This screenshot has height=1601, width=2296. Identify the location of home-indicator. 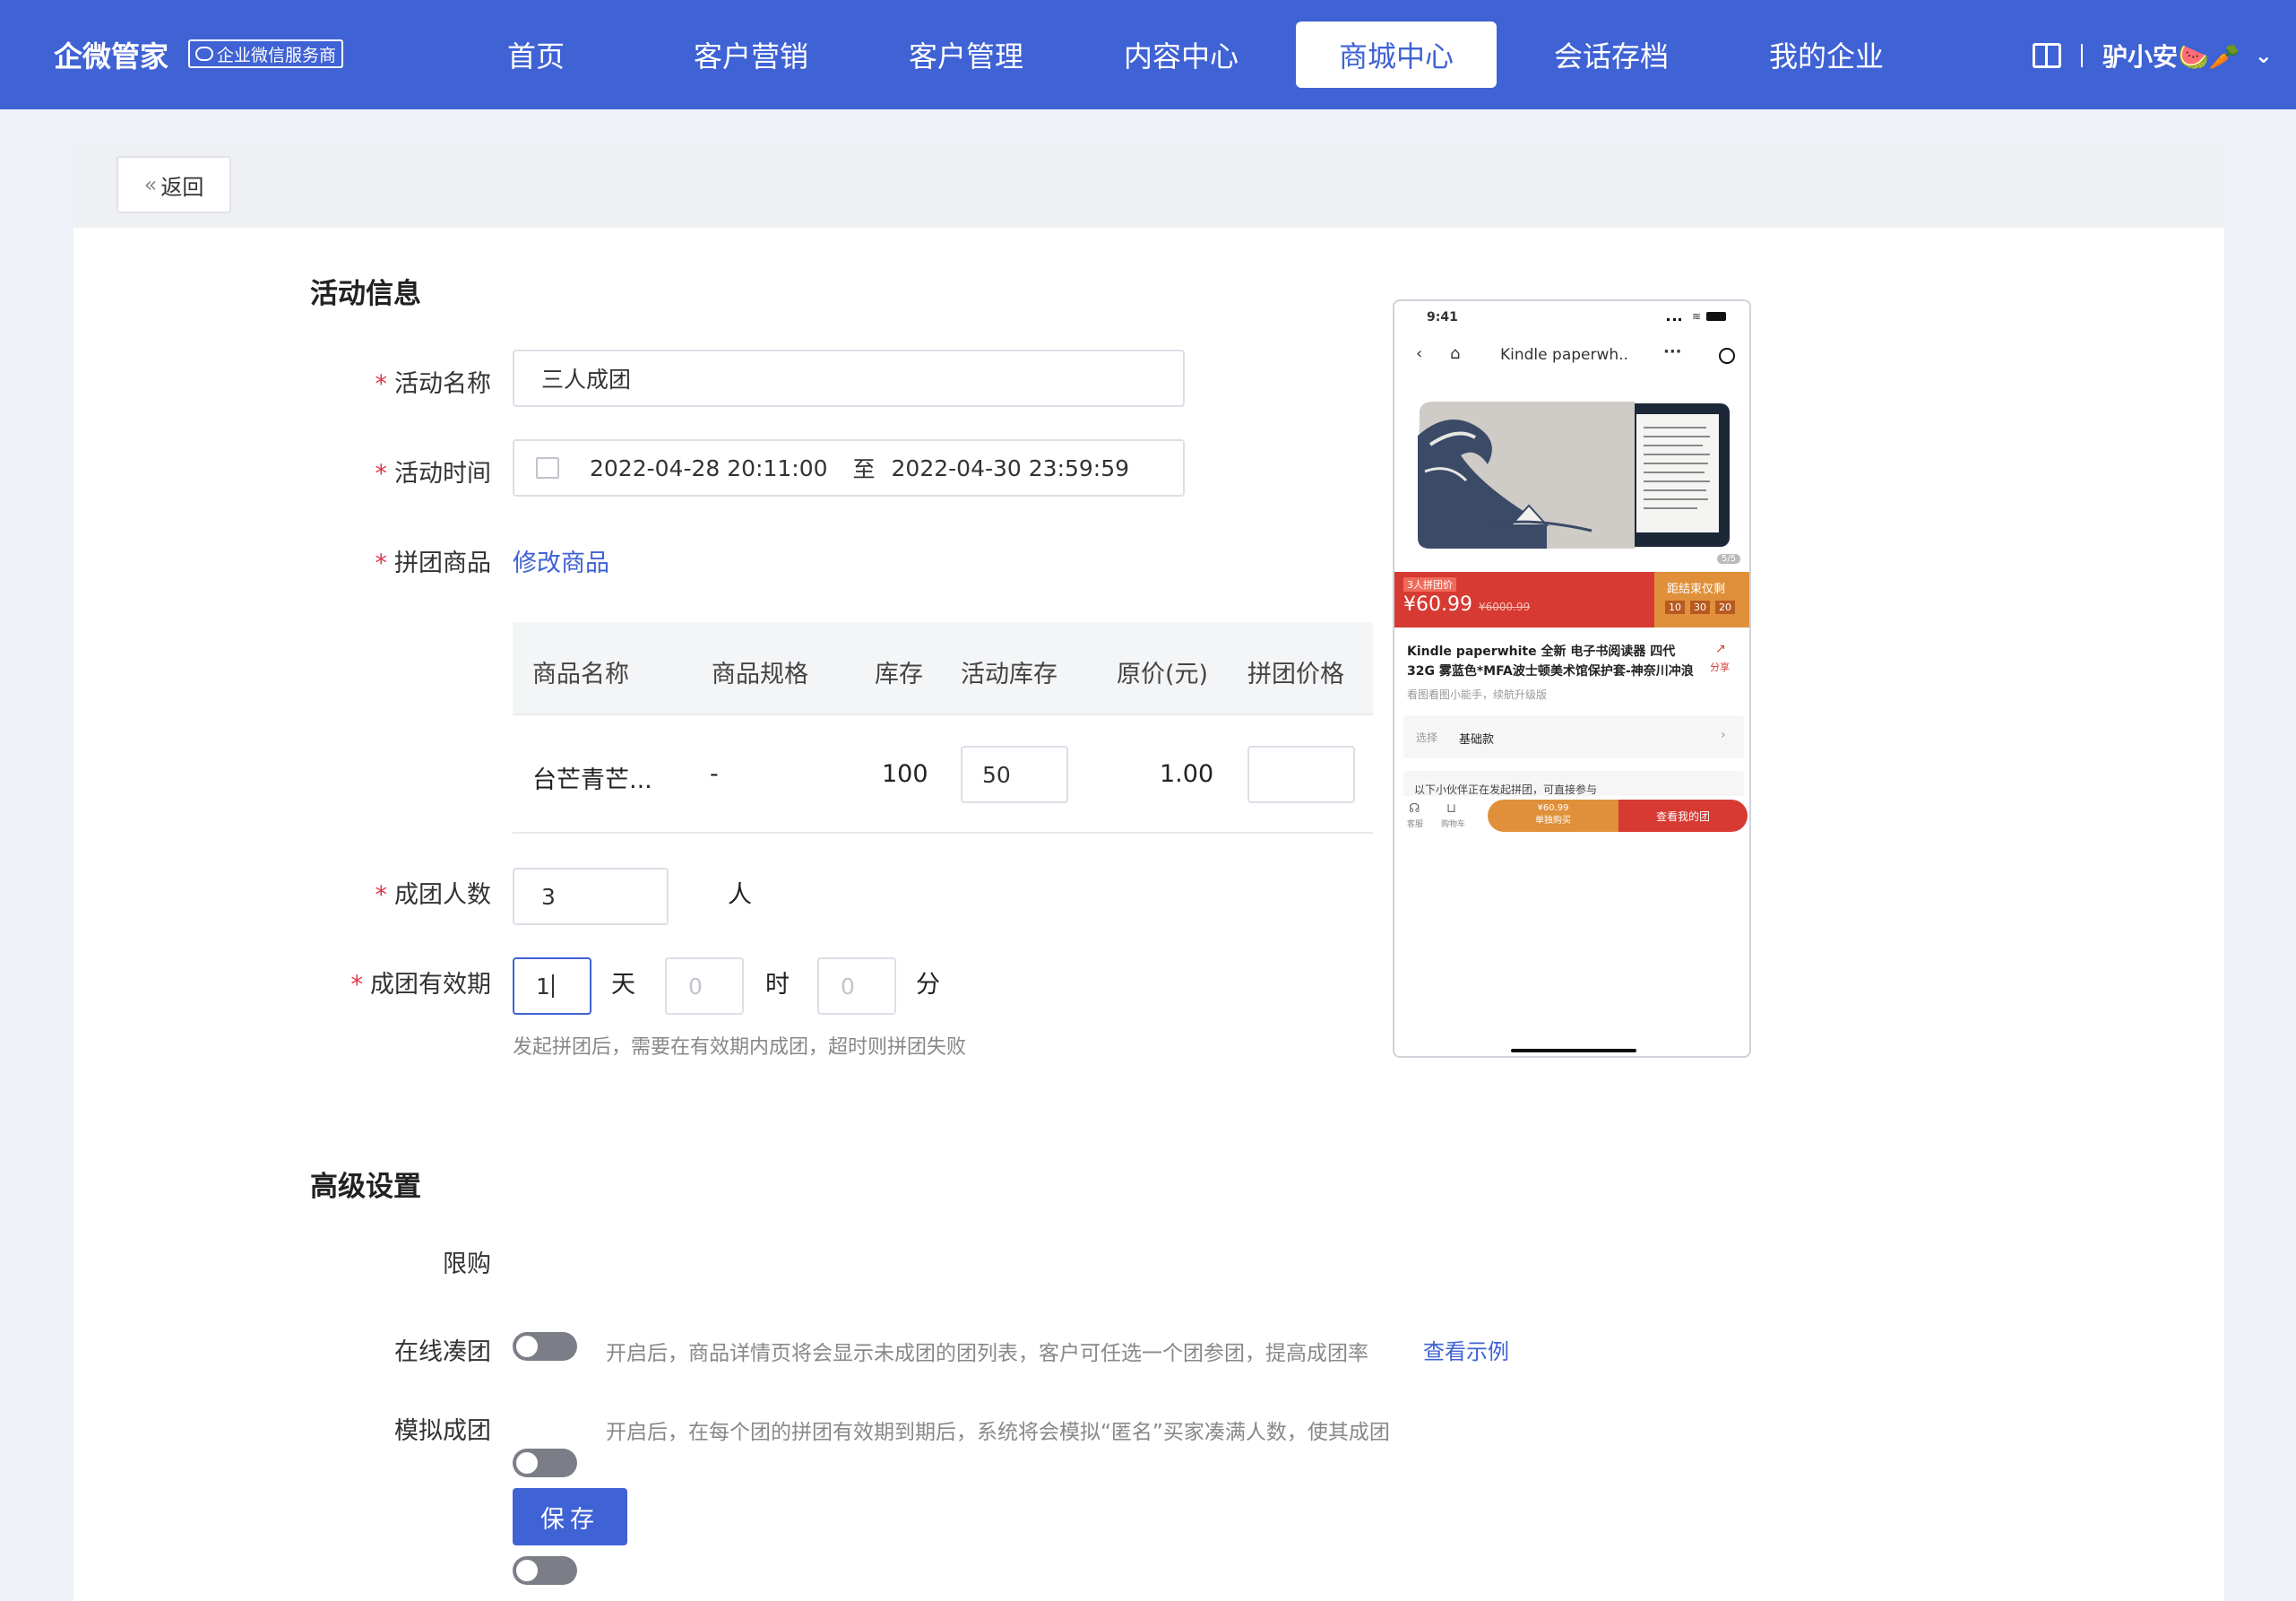
(1573, 1050).